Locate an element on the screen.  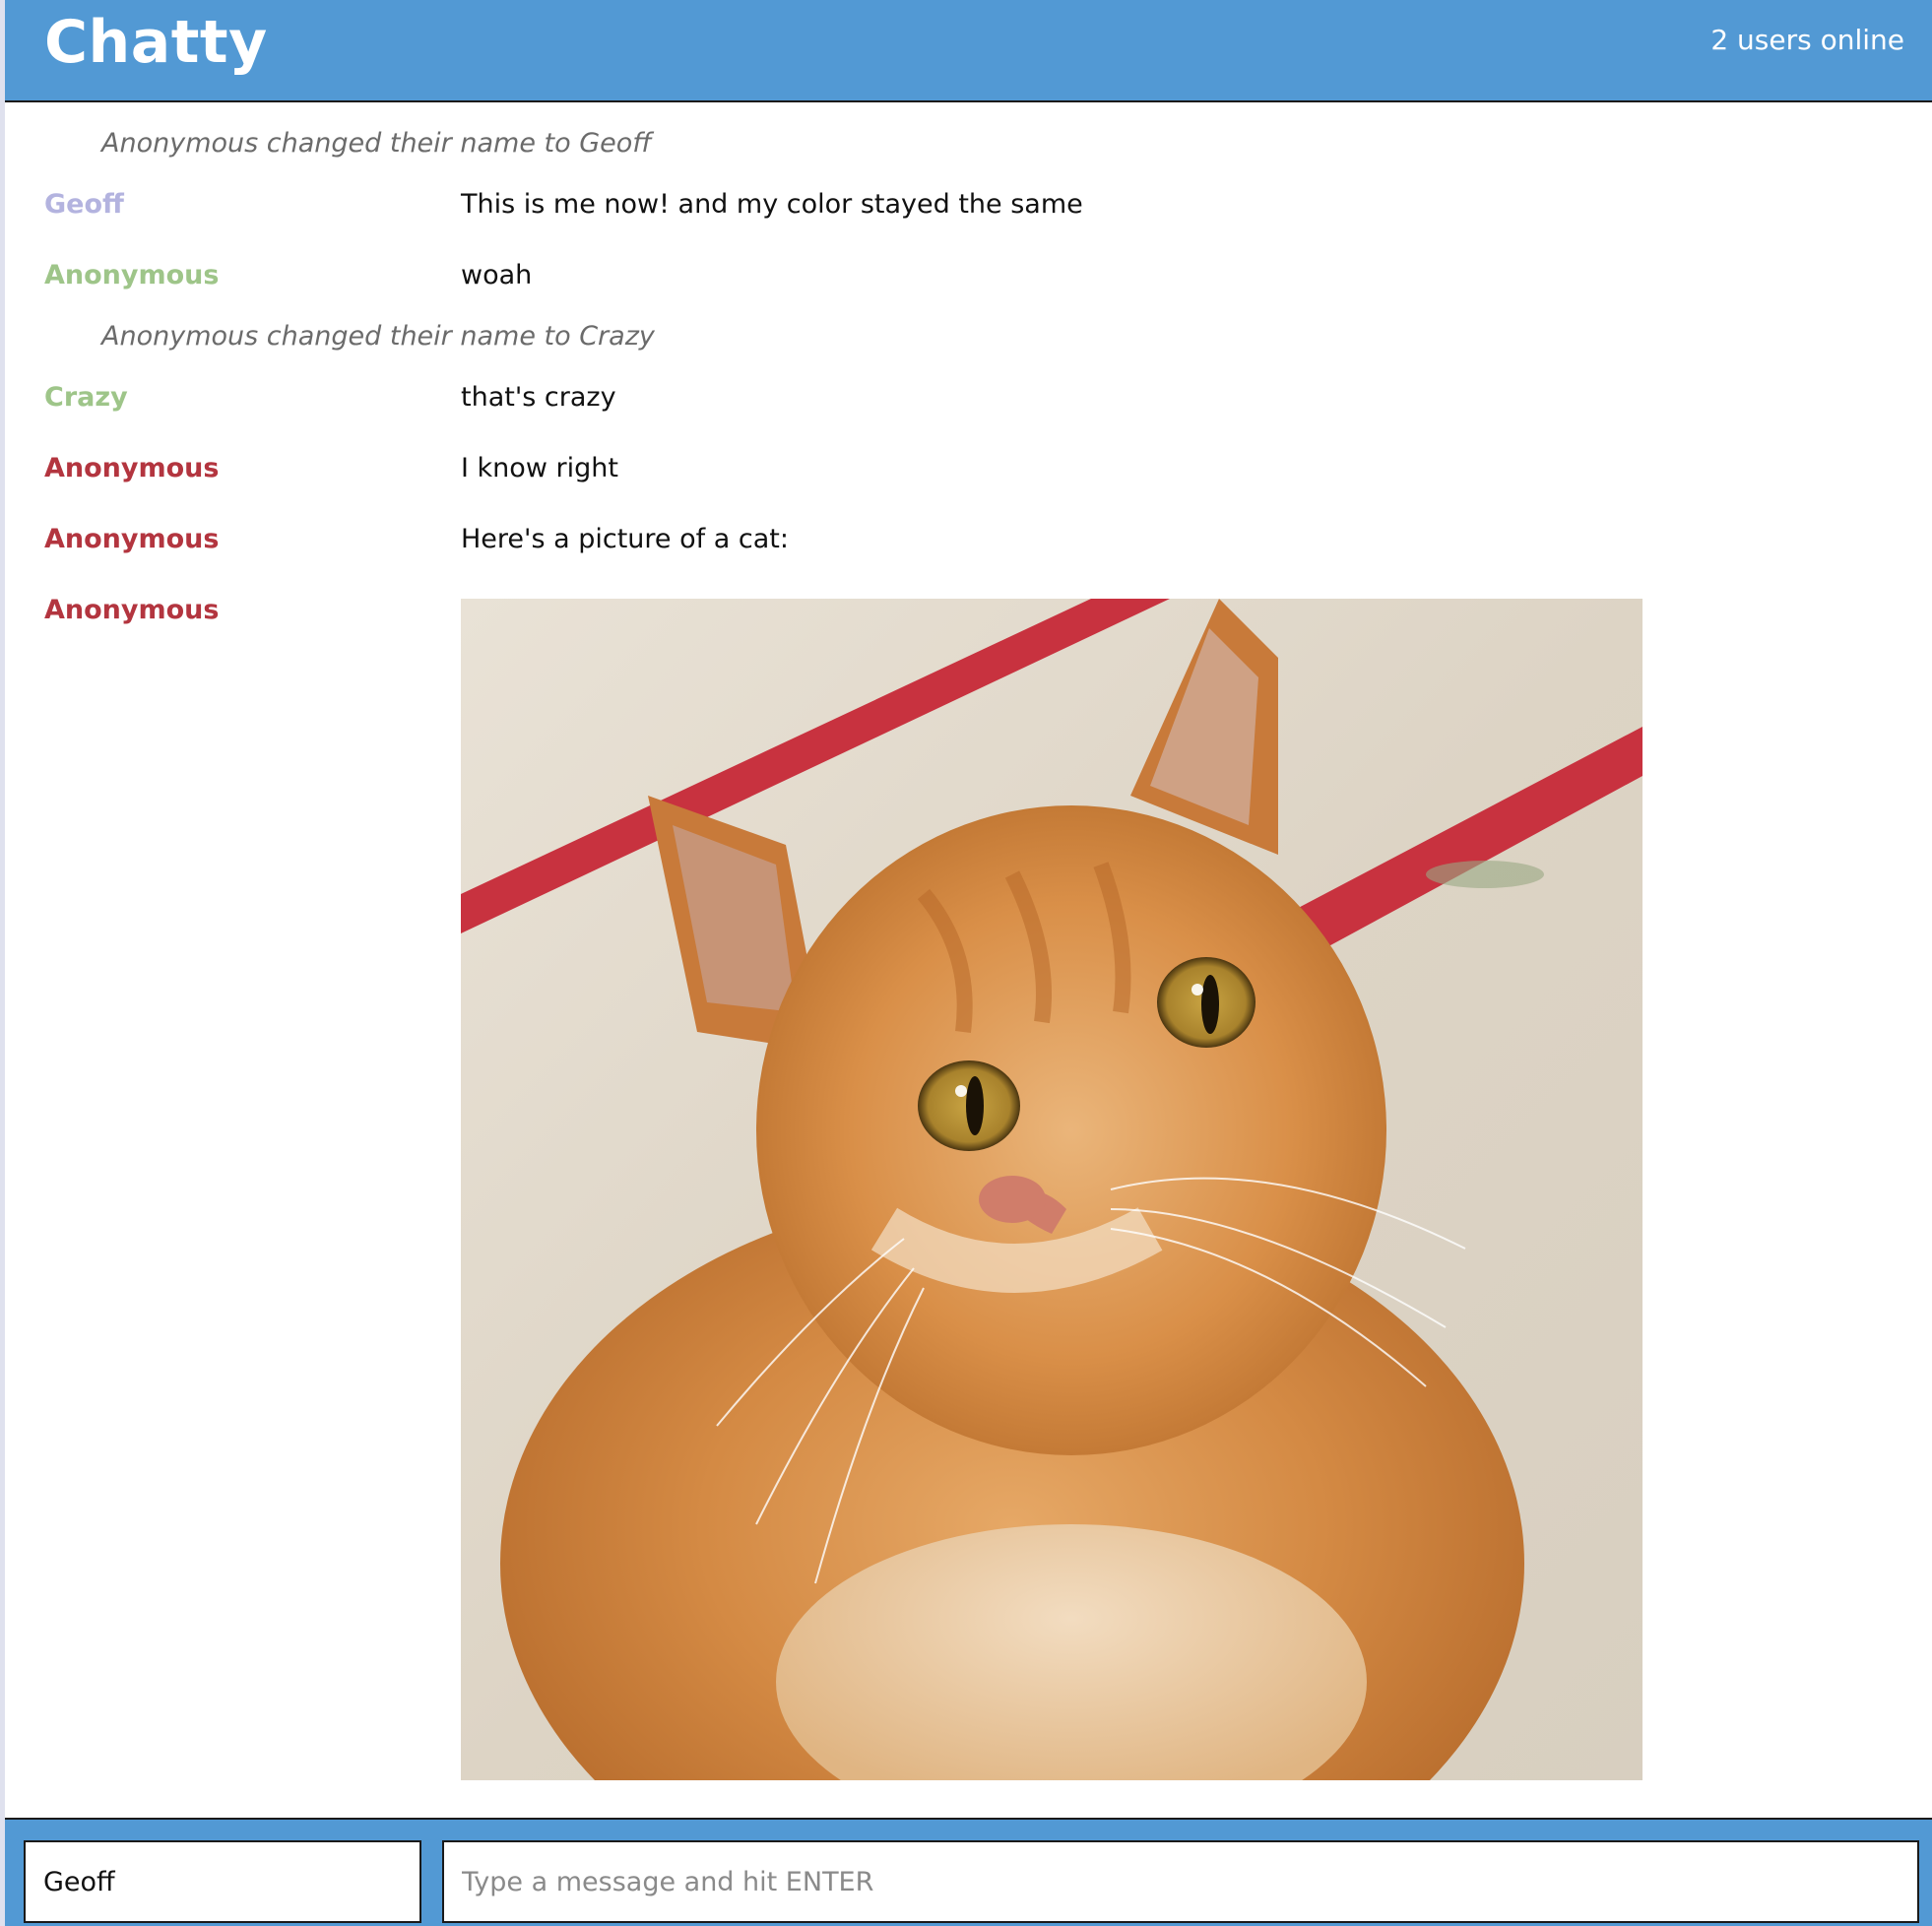
message-content: Here's a picture of a cat: is located at coordinates (625, 539).